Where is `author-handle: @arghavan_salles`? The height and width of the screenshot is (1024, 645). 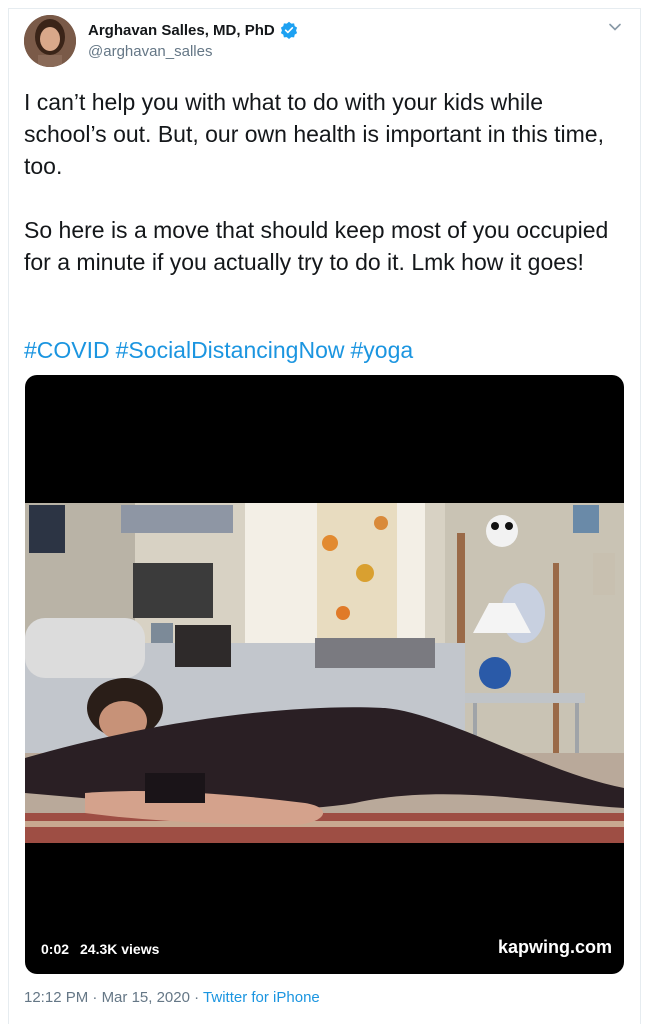
author-handle: @arghavan_salles is located at coordinates (150, 51).